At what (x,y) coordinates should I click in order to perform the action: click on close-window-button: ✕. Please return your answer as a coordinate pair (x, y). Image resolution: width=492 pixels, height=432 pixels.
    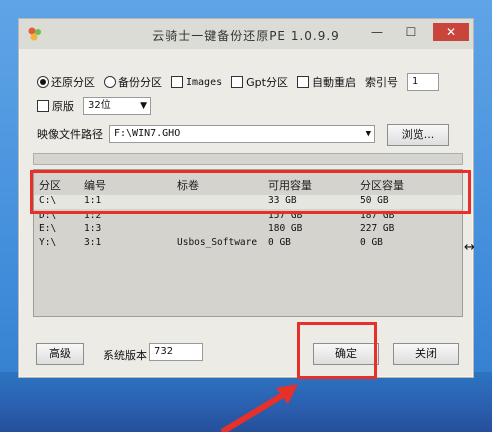
    Looking at the image, I should click on (451, 32).